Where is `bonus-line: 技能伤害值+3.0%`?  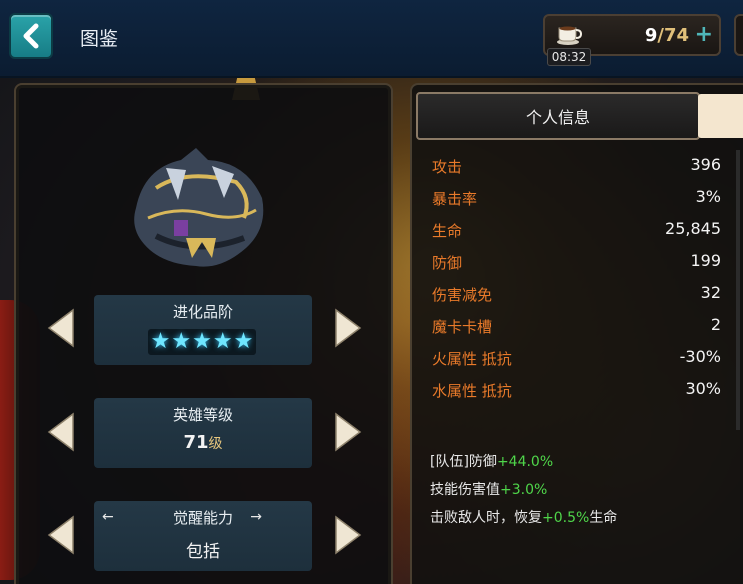 bonus-line: 技能伤害值+3.0% is located at coordinates (489, 490).